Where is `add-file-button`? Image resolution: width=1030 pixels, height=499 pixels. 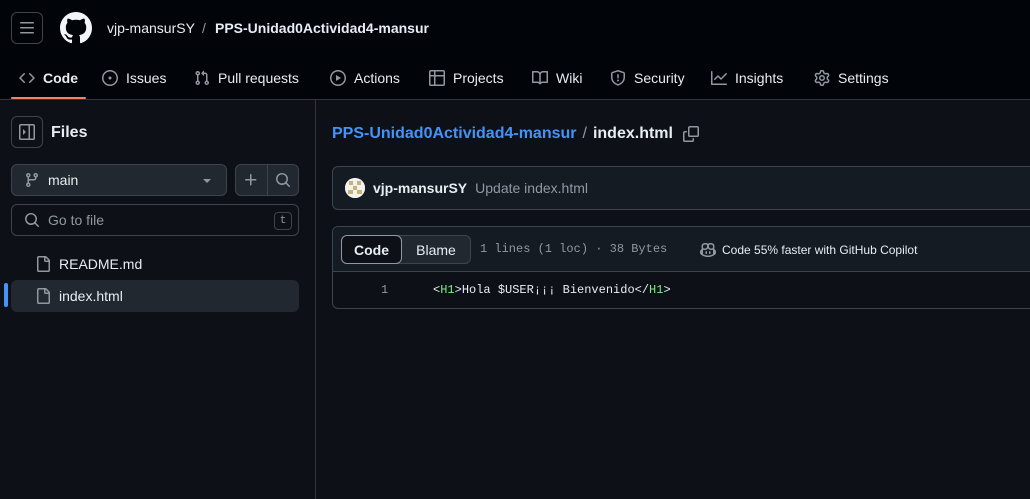
add-file-button is located at coordinates (251, 180).